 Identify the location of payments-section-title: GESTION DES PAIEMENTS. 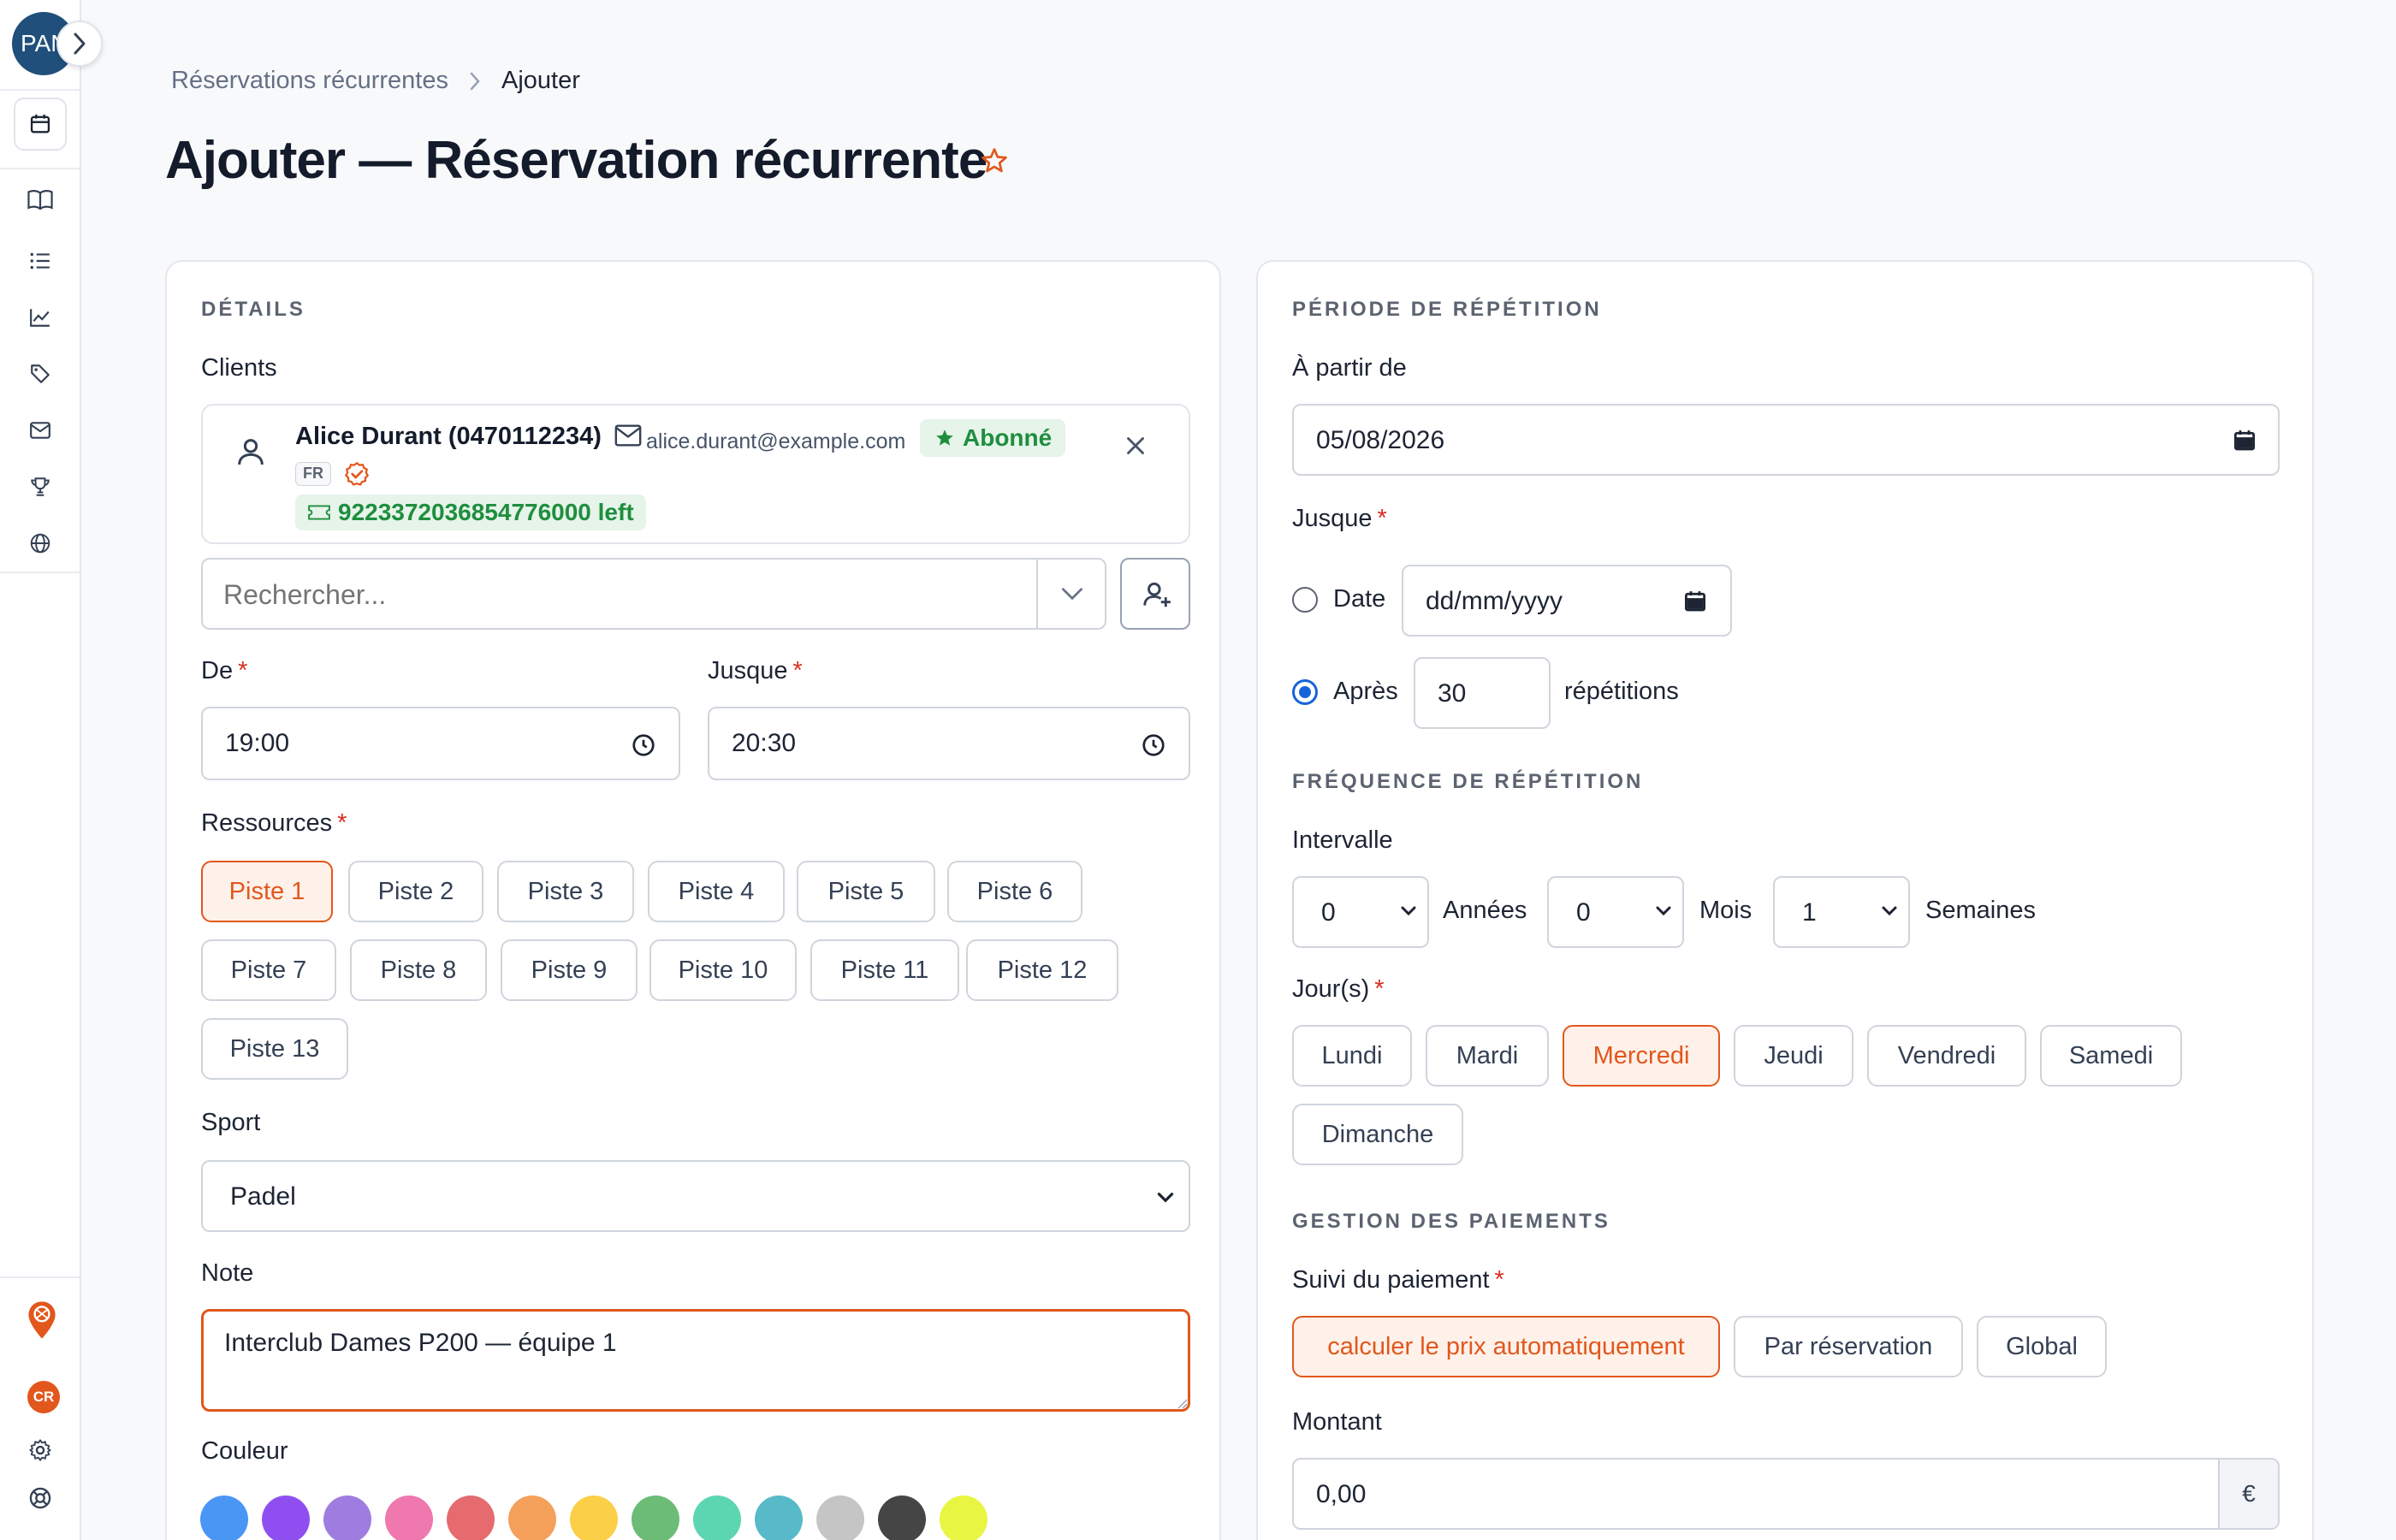
(1451, 1221).